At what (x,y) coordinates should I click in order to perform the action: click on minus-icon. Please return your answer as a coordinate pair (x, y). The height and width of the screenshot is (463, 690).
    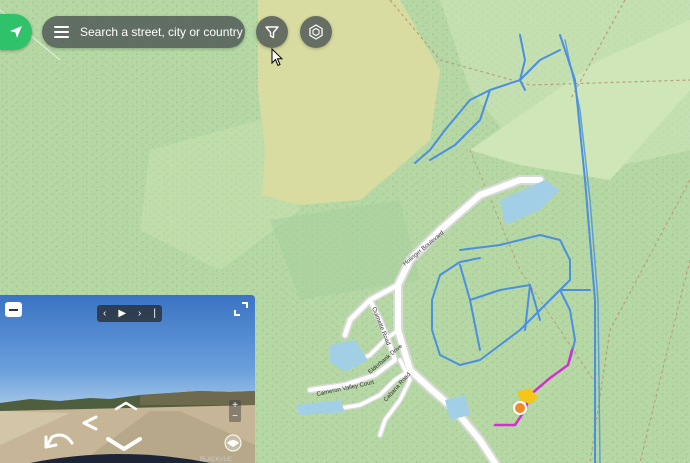
    Looking at the image, I should click on (13, 309).